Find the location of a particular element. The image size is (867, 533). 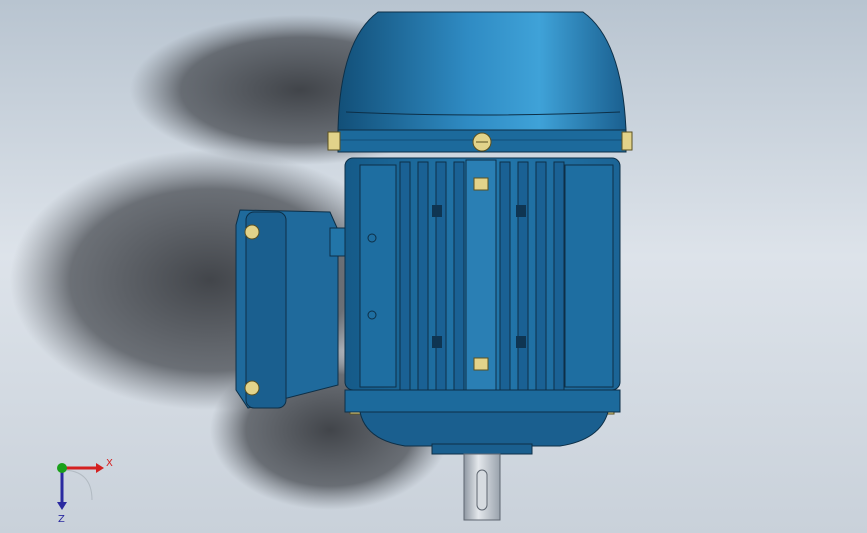

output-shaft is located at coordinates (482, 482).